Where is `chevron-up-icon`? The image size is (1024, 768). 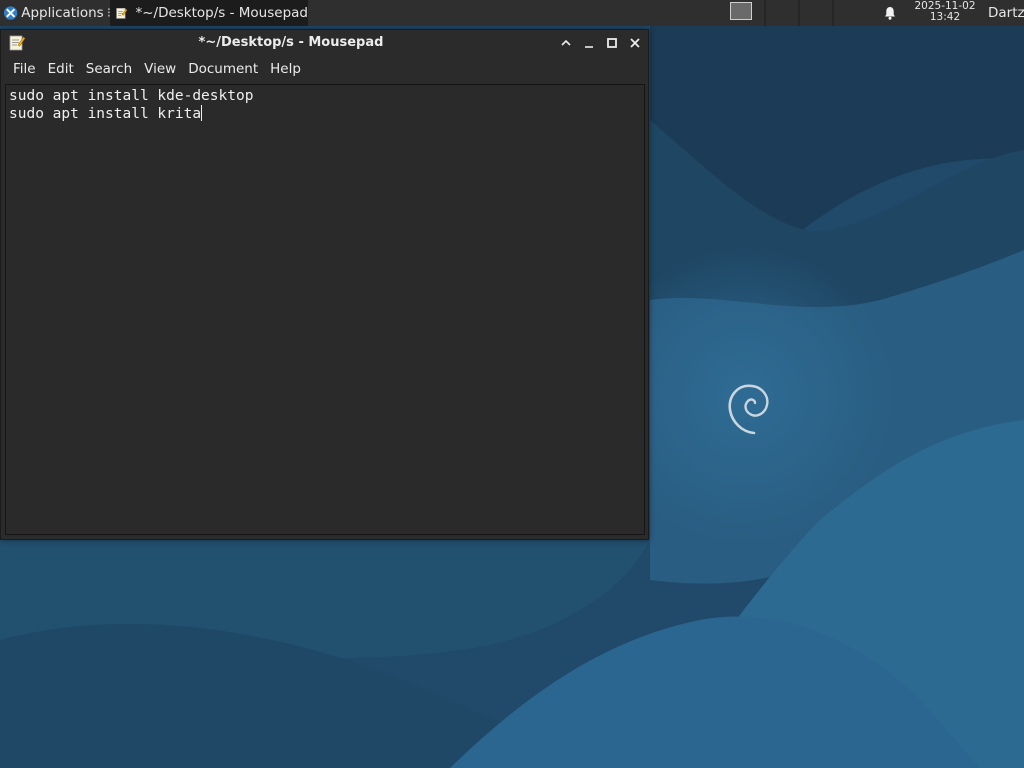
chevron-up-icon is located at coordinates (566, 42).